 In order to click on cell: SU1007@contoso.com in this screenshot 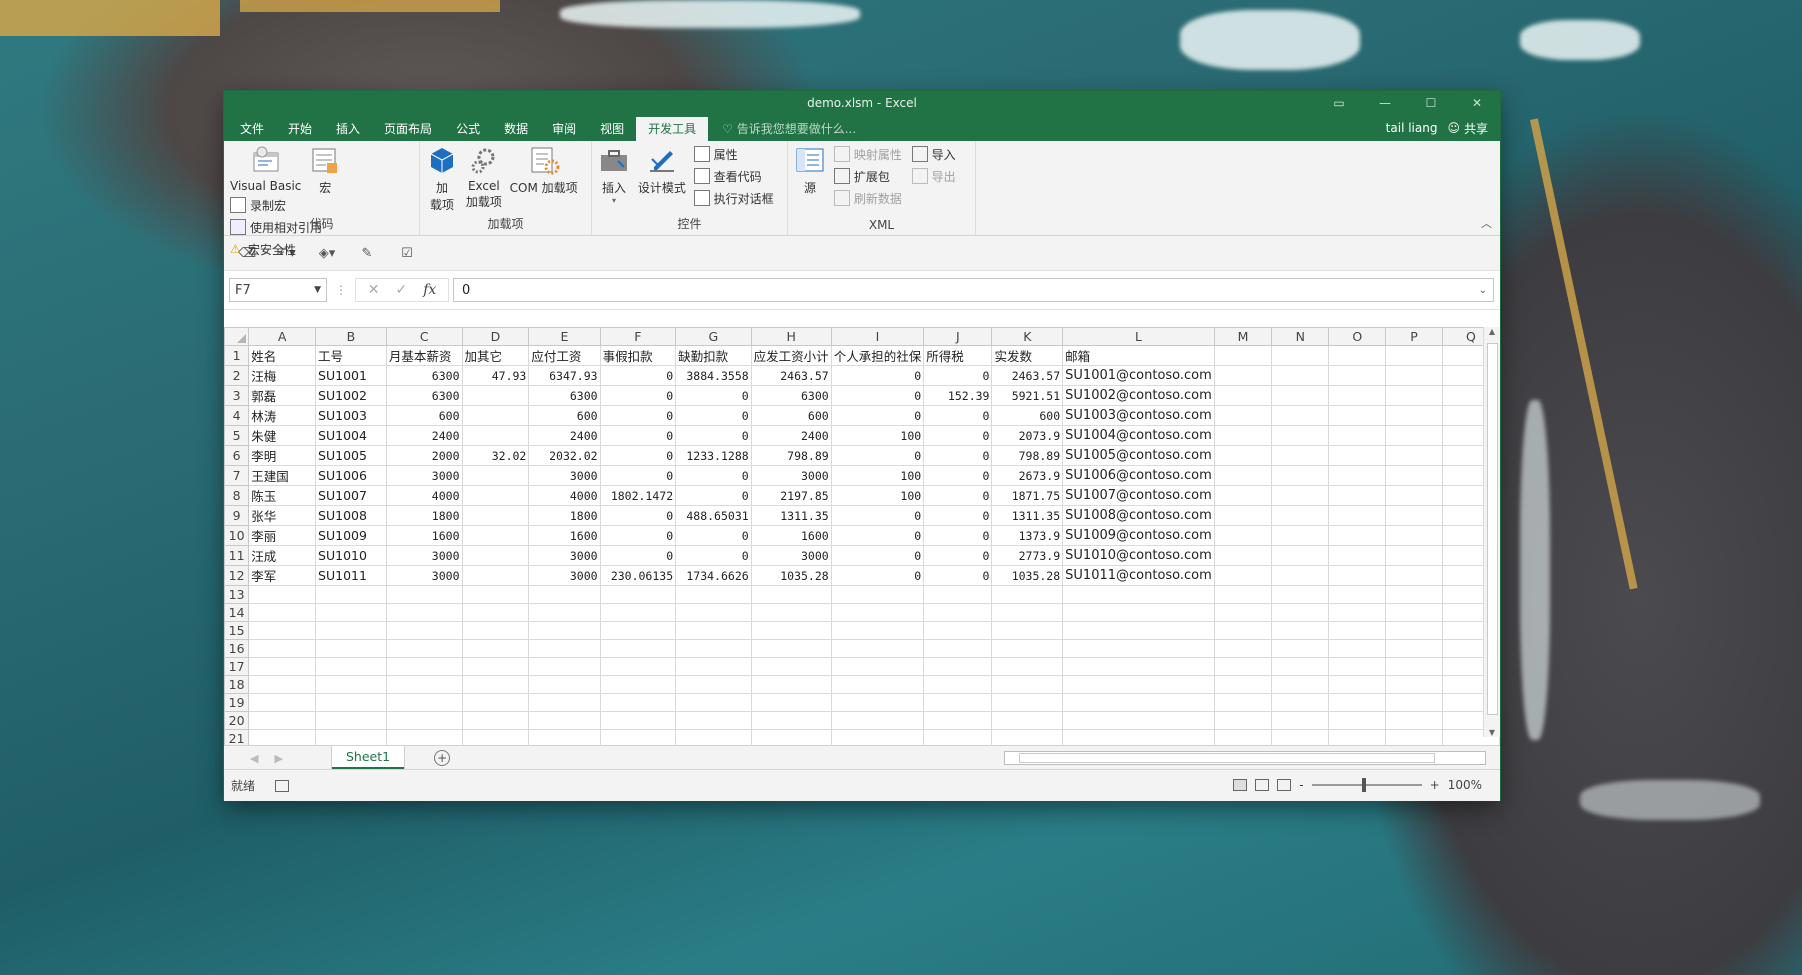, I will do `click(1138, 495)`.